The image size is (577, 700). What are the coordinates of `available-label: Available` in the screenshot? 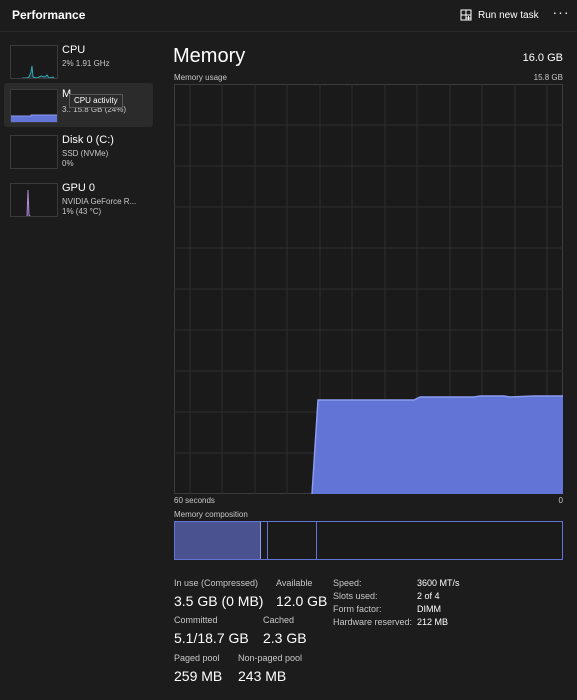 It's located at (294, 583).